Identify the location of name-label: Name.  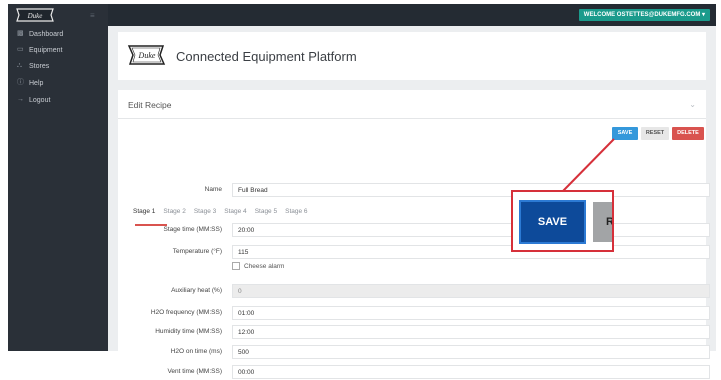
(213, 189).